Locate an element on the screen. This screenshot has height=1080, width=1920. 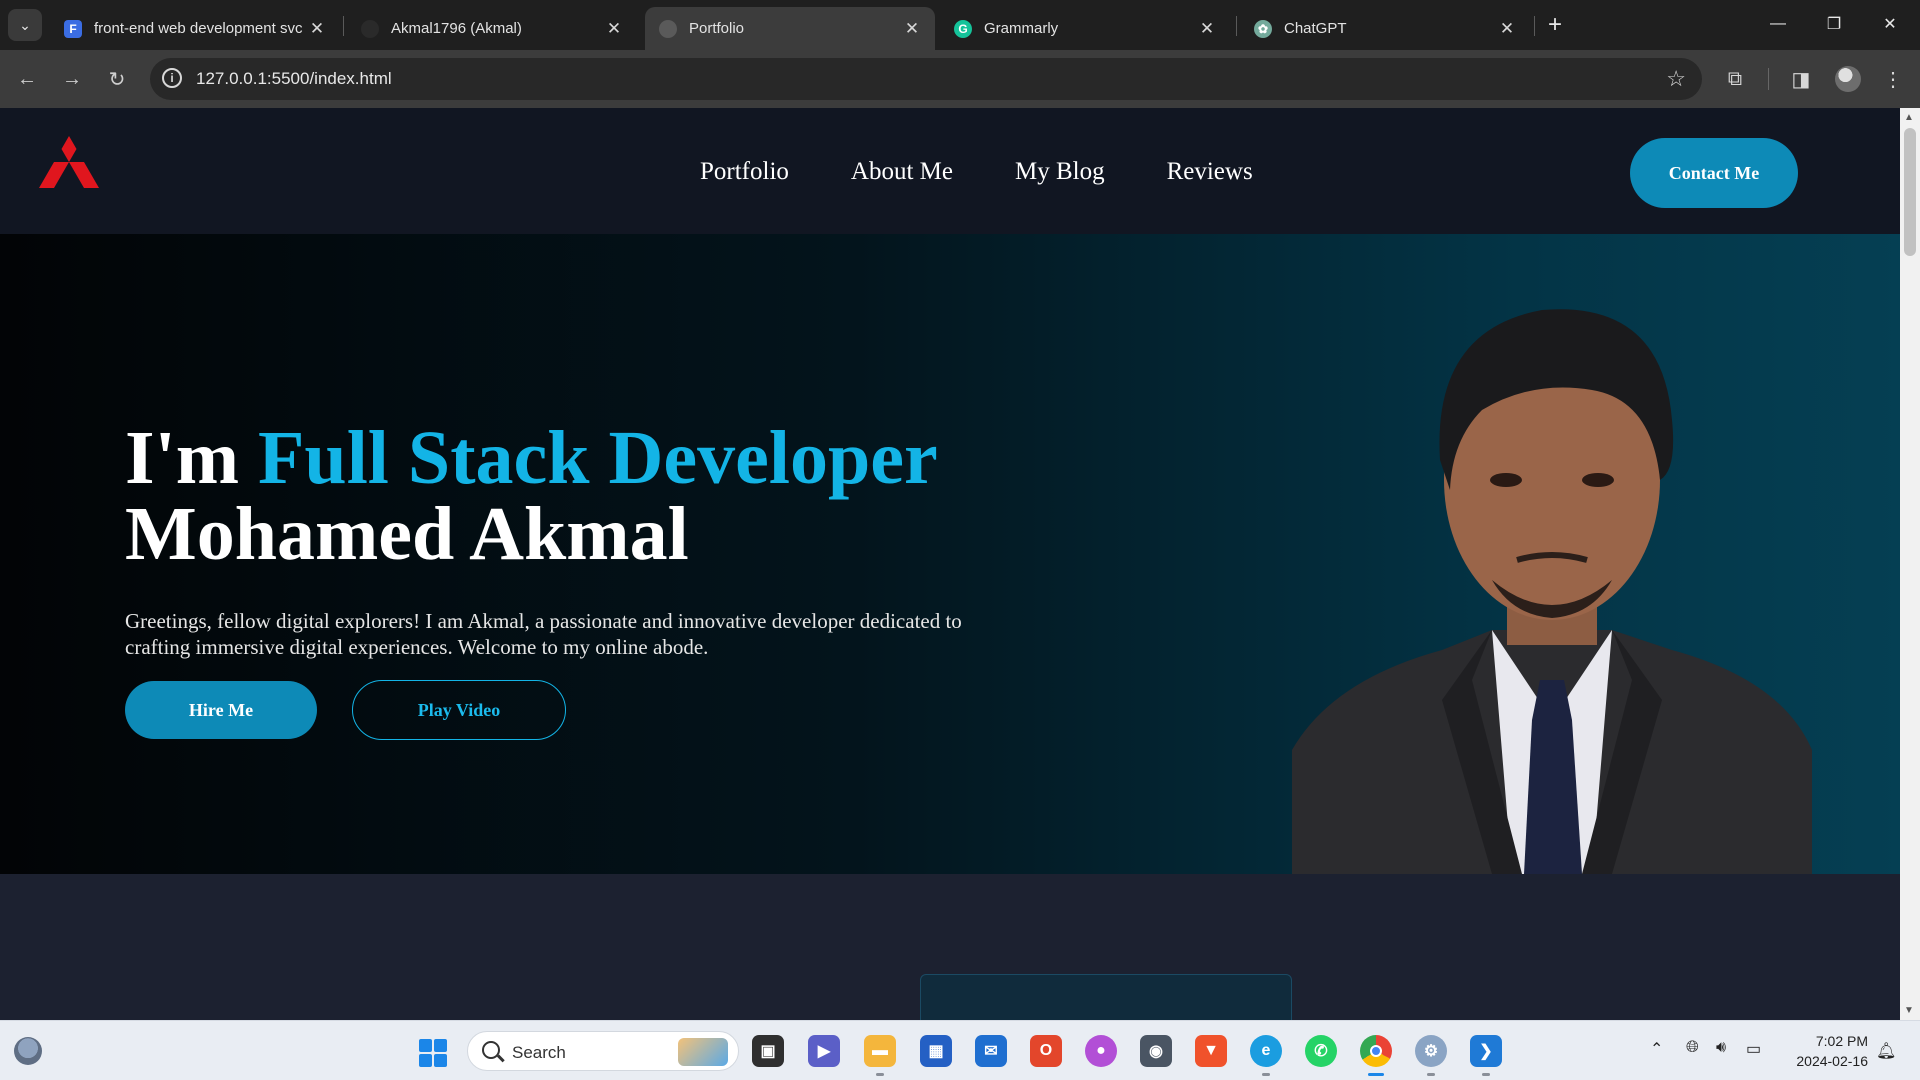
reload-button: ↻ is located at coordinates (117, 79).